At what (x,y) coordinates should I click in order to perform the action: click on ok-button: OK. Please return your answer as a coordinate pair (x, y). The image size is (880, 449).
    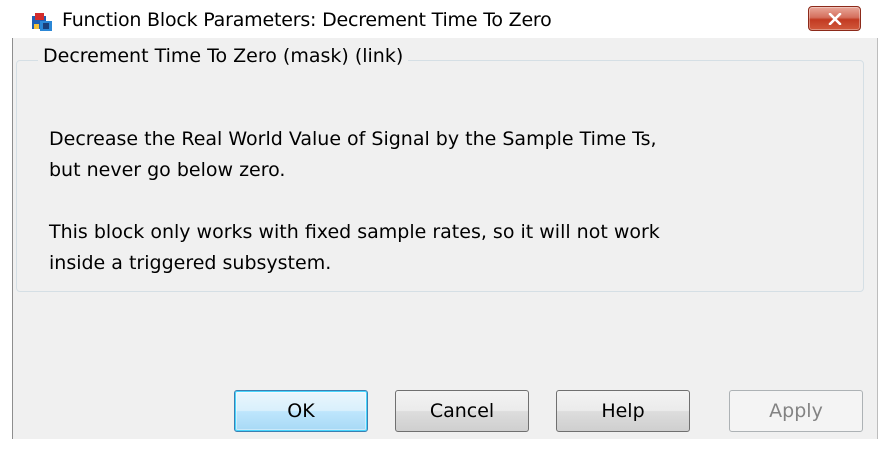
    Looking at the image, I should click on (301, 411).